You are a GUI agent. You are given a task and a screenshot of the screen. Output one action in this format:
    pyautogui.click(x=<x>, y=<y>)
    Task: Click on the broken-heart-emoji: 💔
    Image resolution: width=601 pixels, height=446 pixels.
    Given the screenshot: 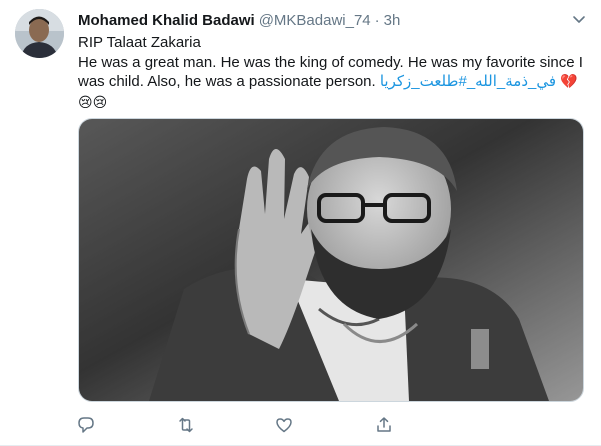 What is the action you would take?
    pyautogui.click(x=569, y=82)
    